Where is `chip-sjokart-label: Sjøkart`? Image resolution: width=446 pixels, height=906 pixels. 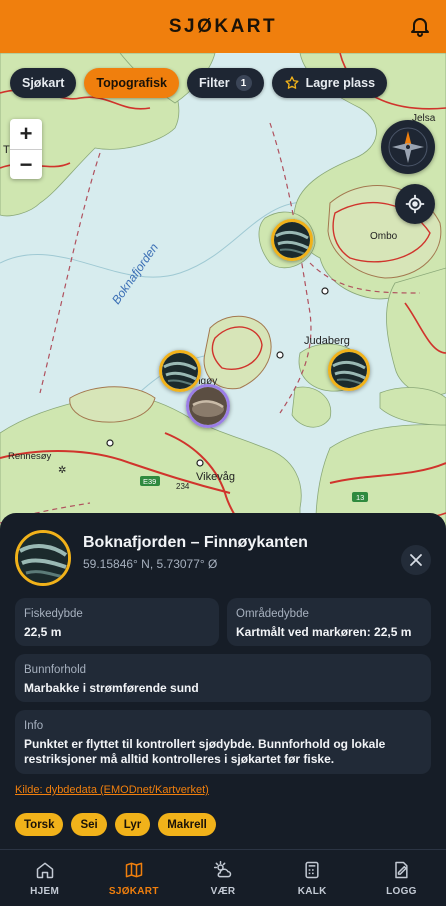 chip-sjokart-label: Sjøkart is located at coordinates (43, 83).